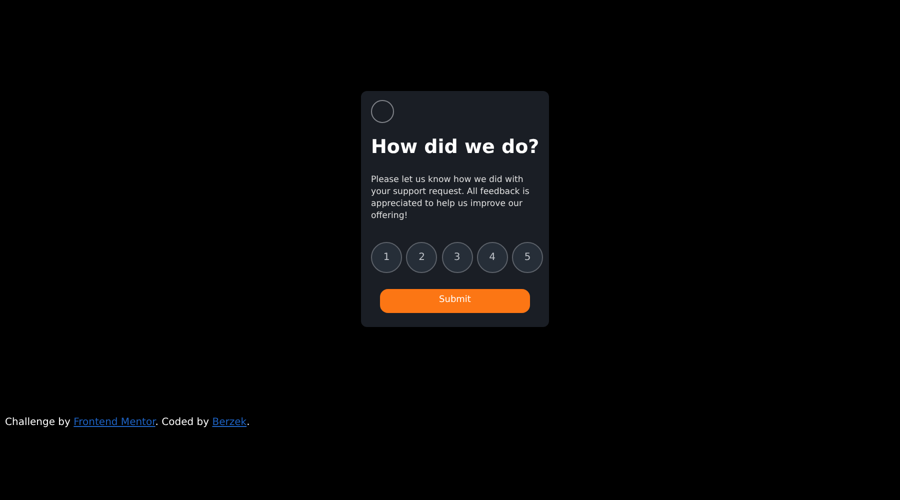  What do you see at coordinates (457, 257) in the screenshot?
I see `rating-button: 3` at bounding box center [457, 257].